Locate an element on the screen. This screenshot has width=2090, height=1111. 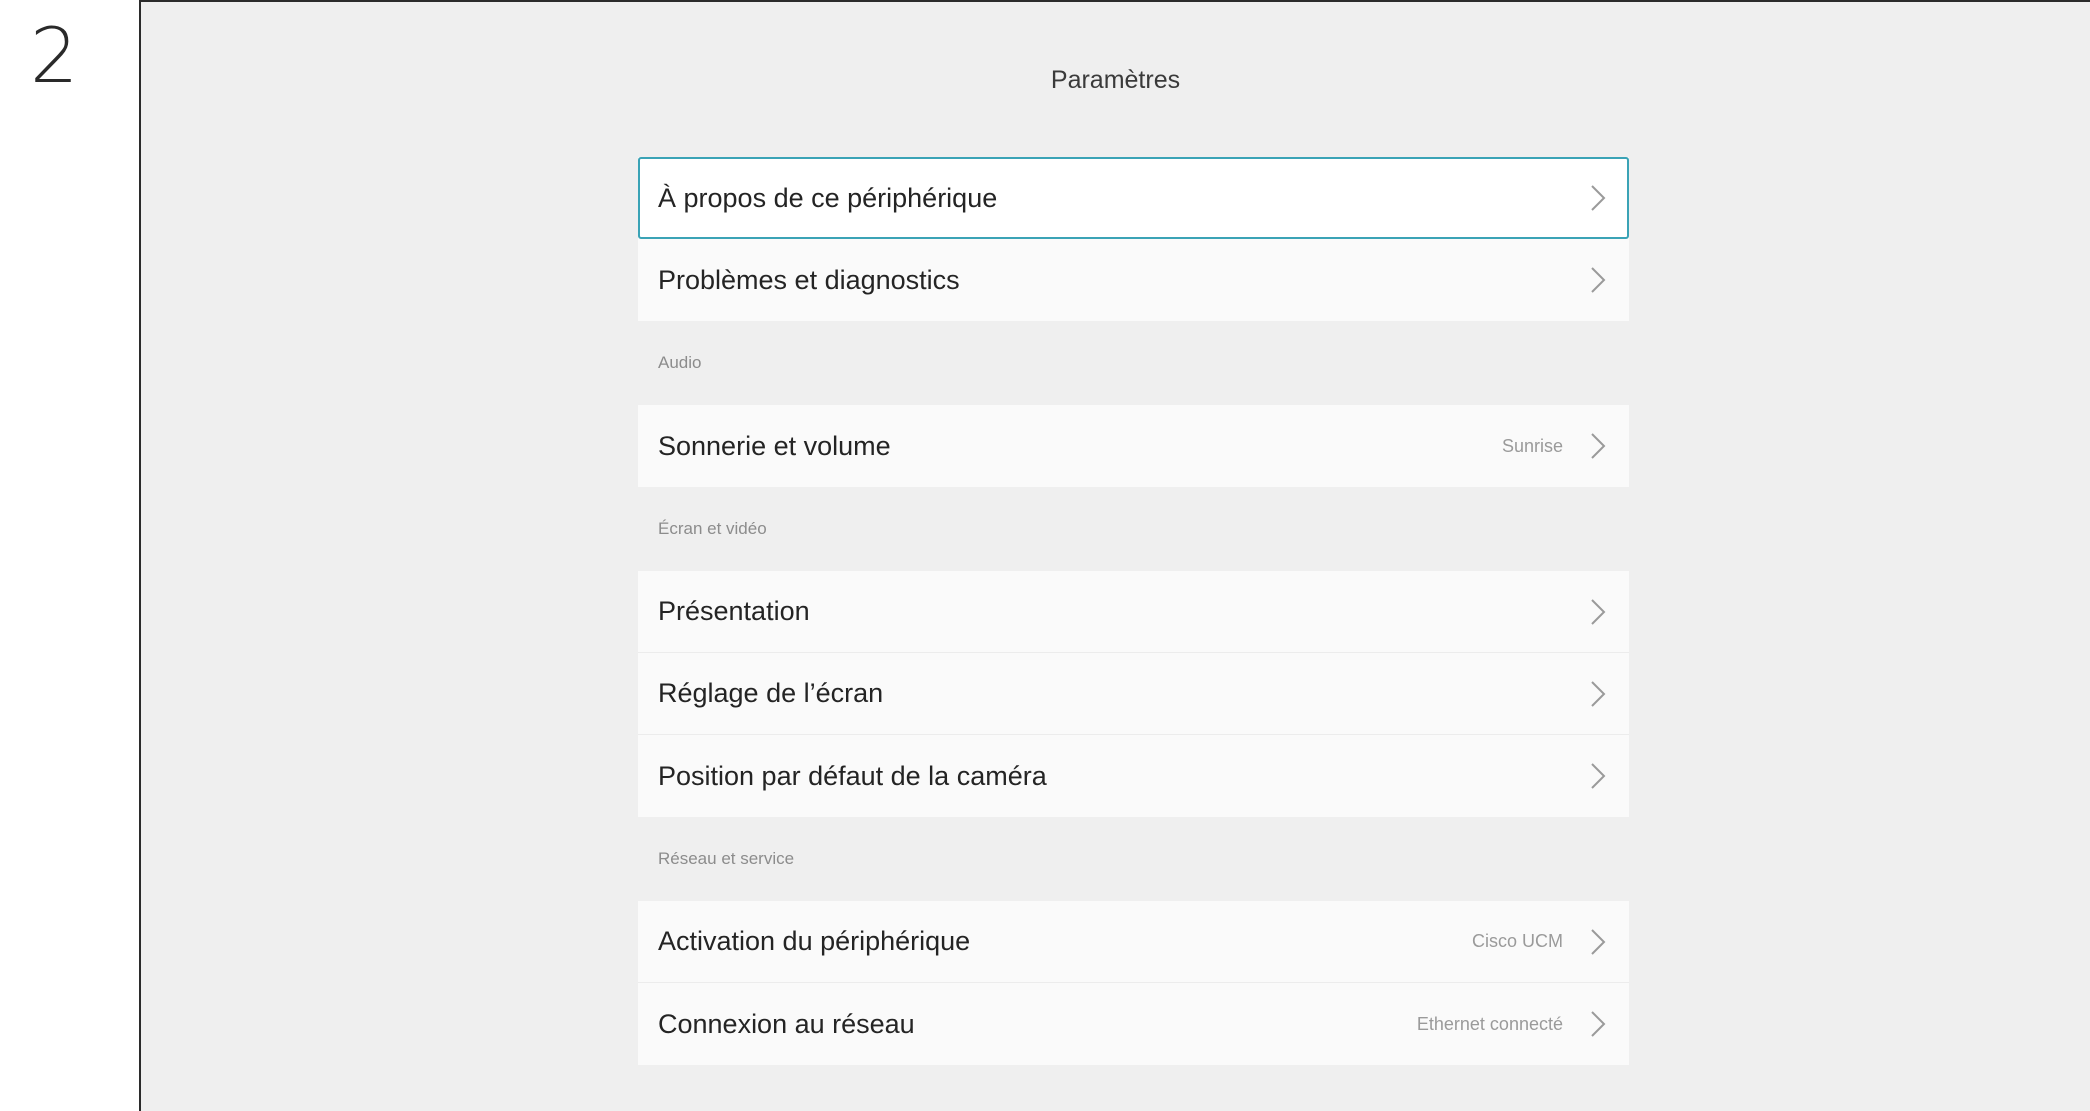
settings-item-value: Ethernet connecté is located at coordinates (1489, 1023).